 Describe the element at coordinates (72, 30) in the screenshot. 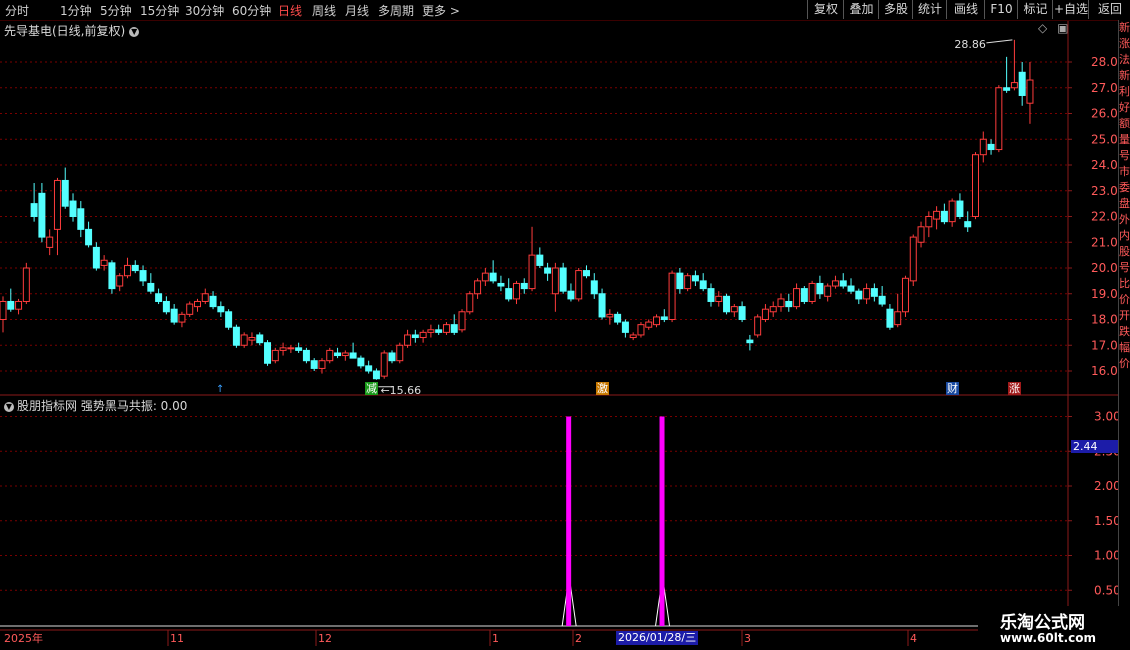

I see `main-pane-title: 先导基电(日线,前复权) ▼` at that location.